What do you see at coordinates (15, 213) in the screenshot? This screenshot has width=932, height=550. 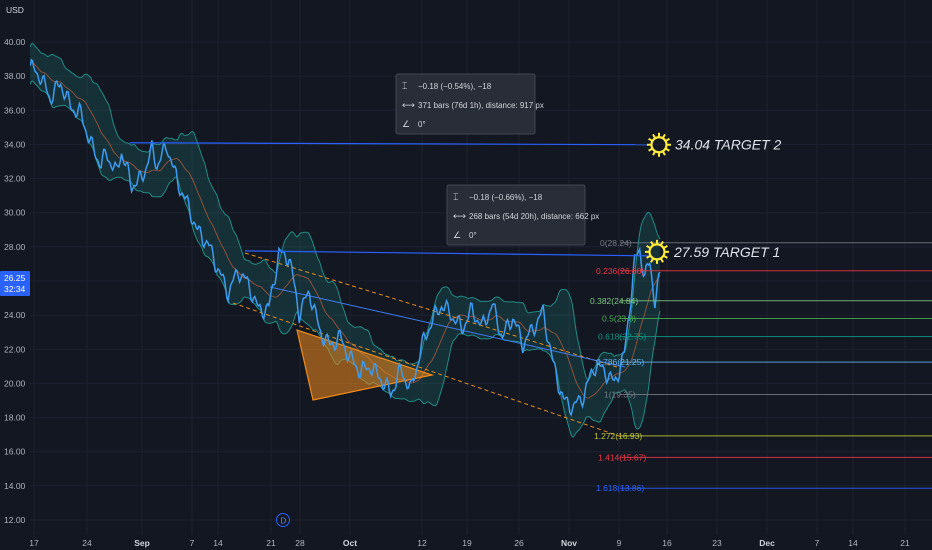 I see `y-tick-label: 30.00` at bounding box center [15, 213].